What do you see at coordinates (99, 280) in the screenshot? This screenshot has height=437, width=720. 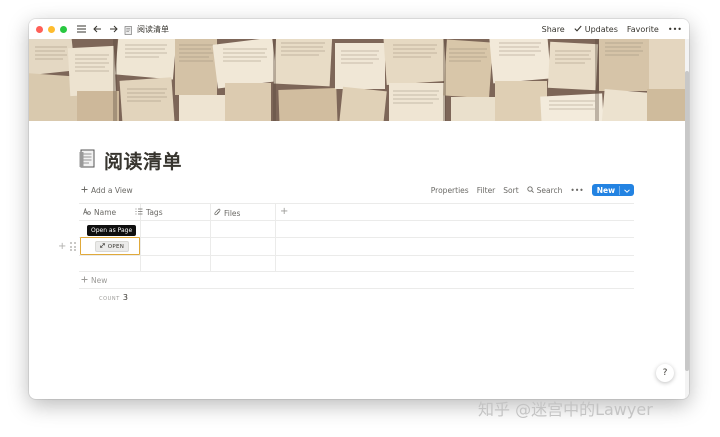 I see `new-row-label: New` at bounding box center [99, 280].